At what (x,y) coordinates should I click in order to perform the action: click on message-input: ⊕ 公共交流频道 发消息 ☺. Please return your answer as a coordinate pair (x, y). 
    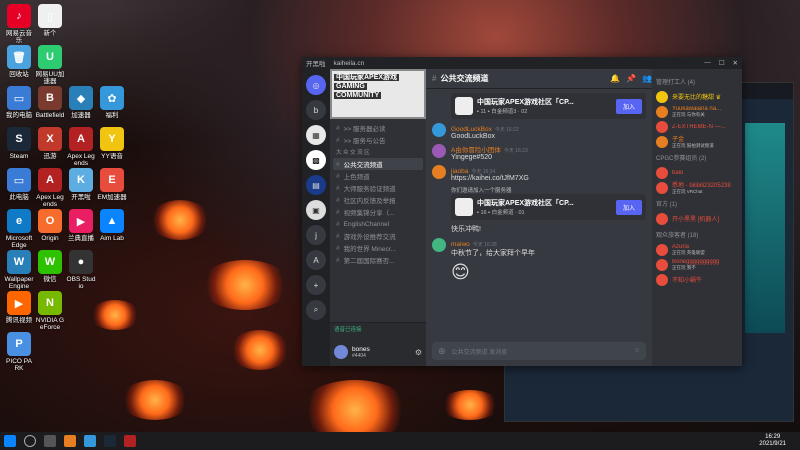
    Looking at the image, I should click on (539, 351).